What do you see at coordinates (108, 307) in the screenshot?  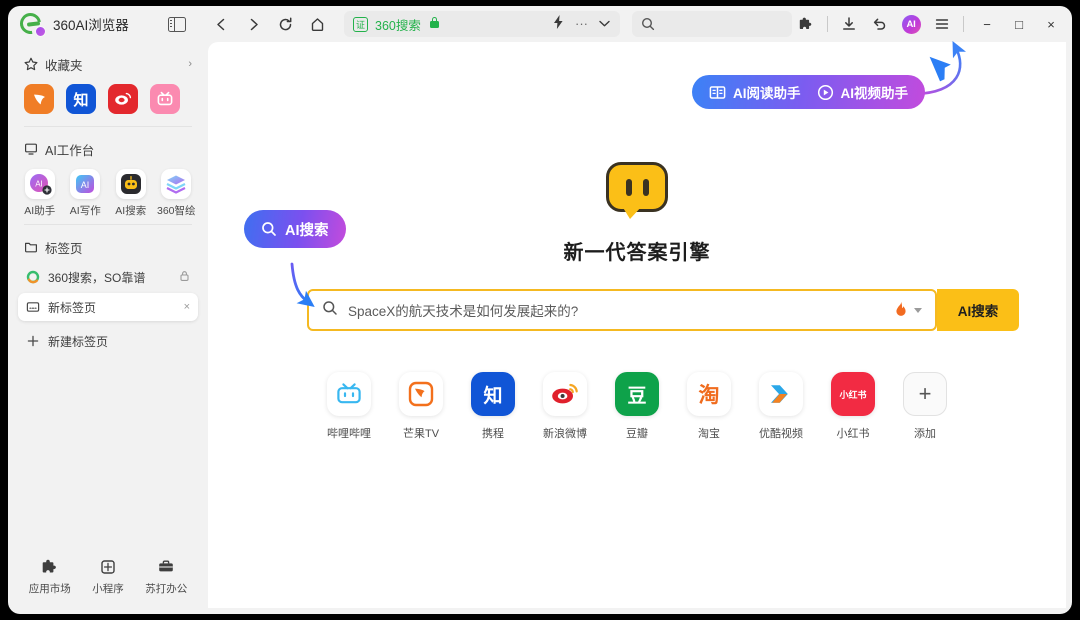 I see `tab-item-new-tab: 新标签页 ×` at bounding box center [108, 307].